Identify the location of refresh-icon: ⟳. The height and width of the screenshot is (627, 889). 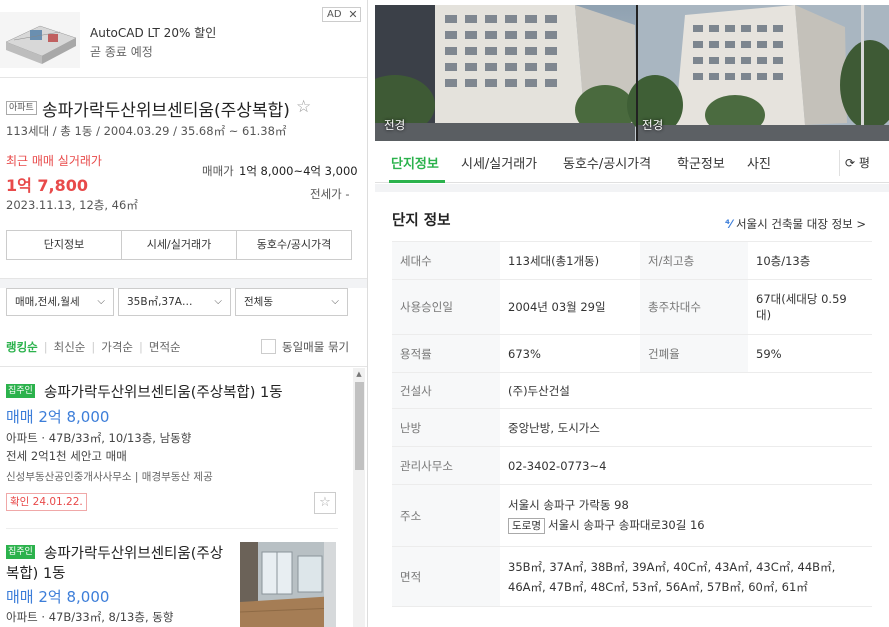
(852, 163).